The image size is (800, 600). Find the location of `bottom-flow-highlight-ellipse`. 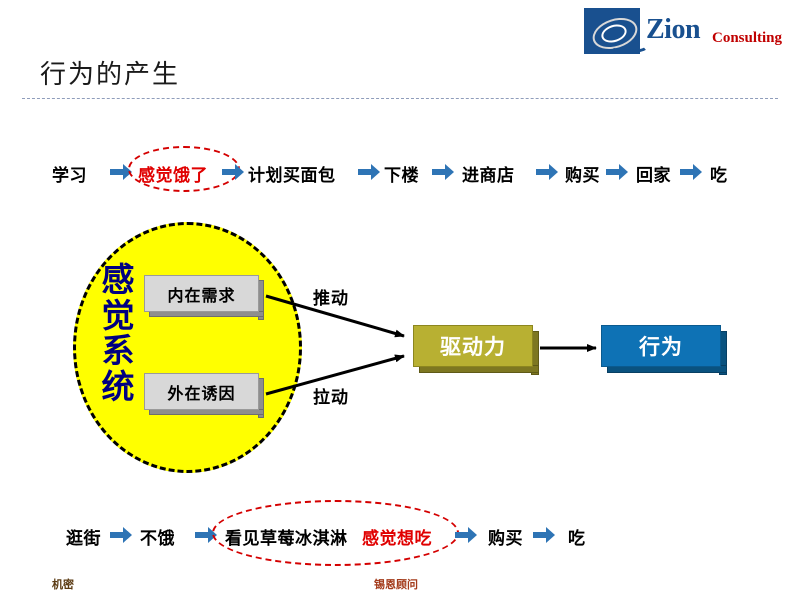

bottom-flow-highlight-ellipse is located at coordinates (335, 533).